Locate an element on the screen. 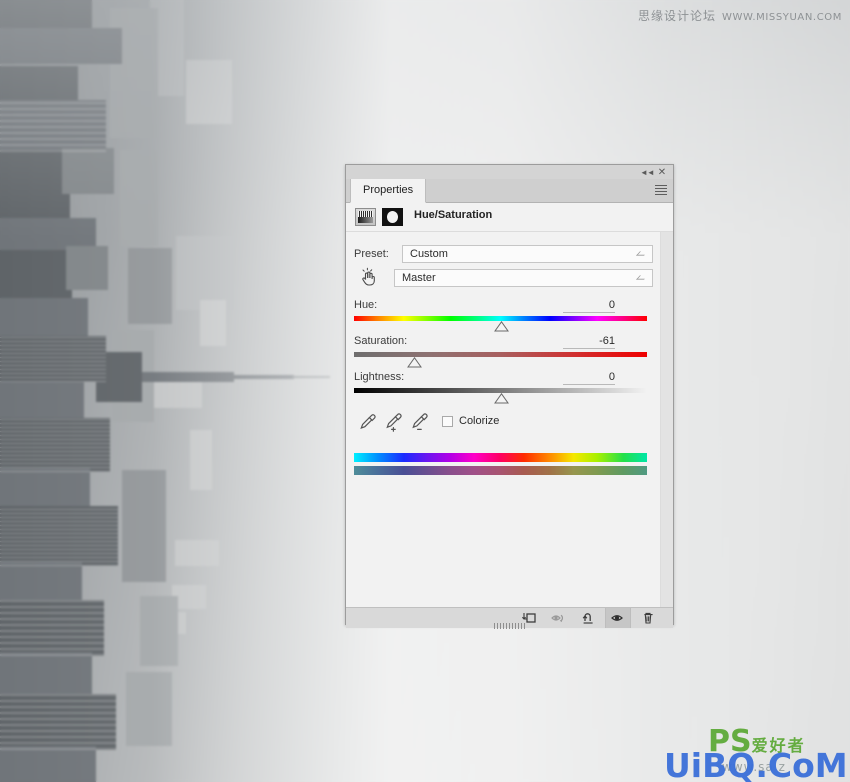 The width and height of the screenshot is (850, 782). panel-resize-grip is located at coordinates (509, 626).